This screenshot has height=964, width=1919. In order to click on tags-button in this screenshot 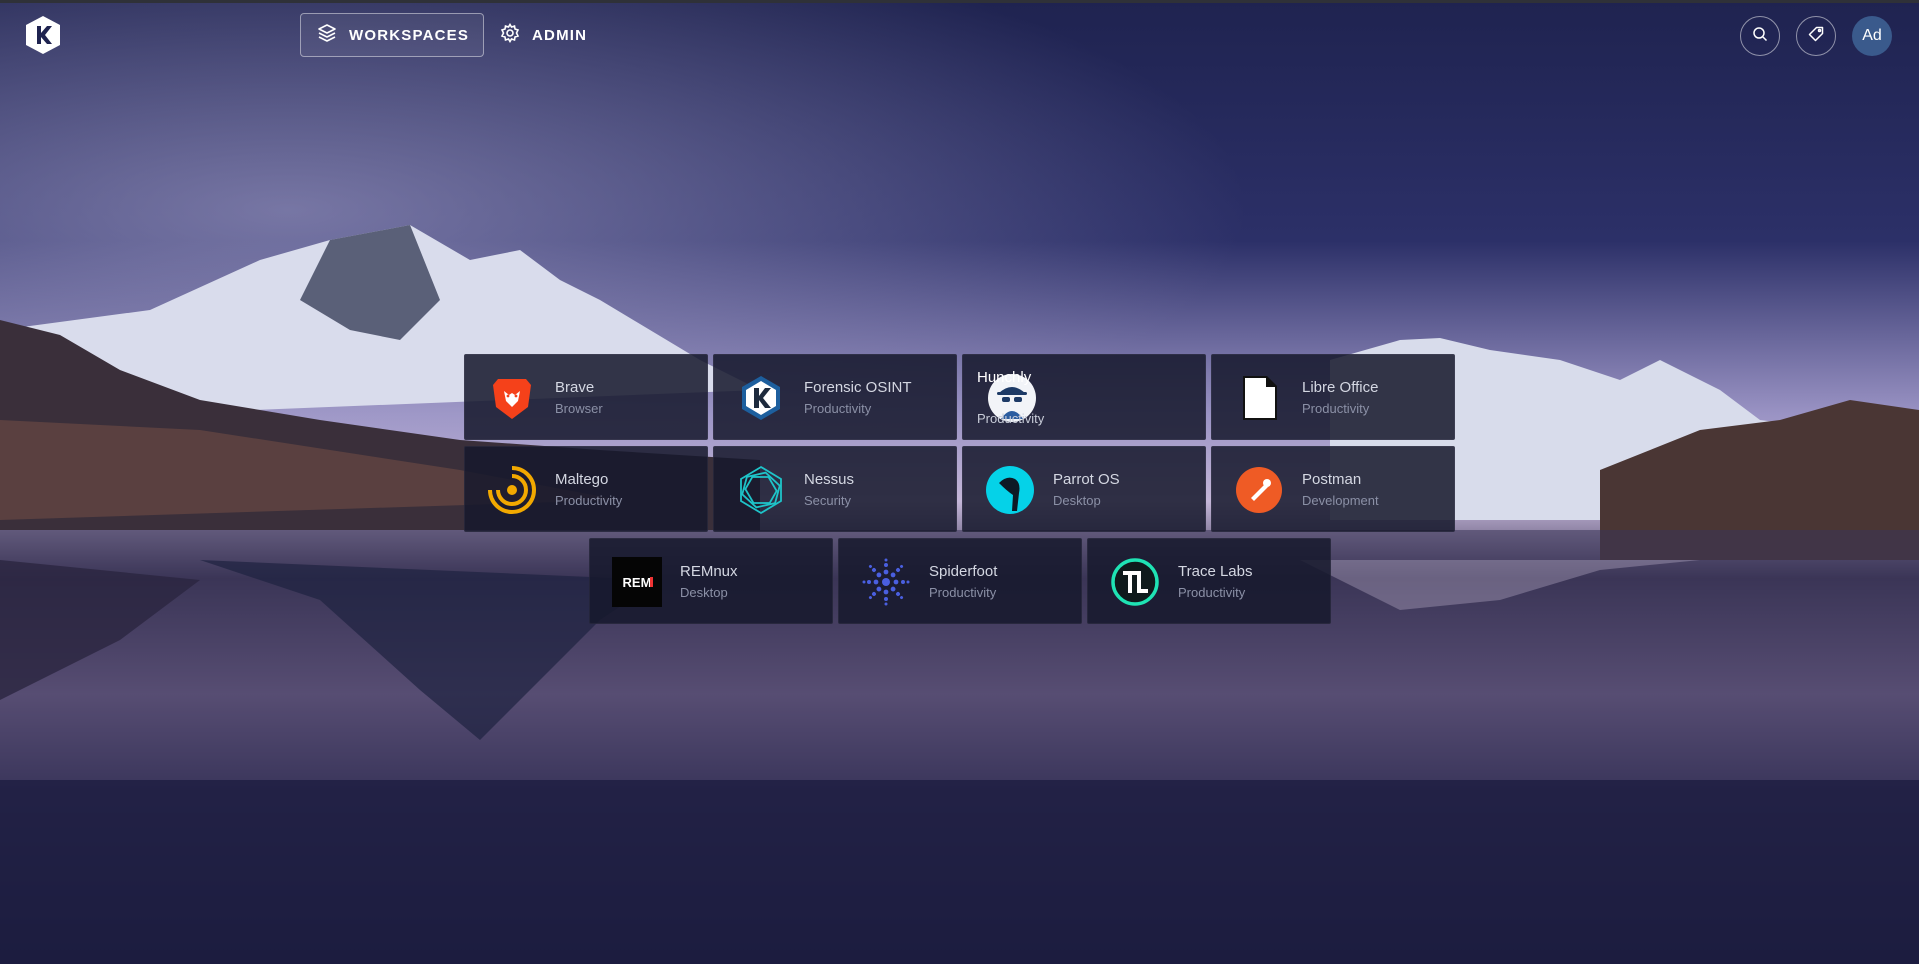, I will do `click(1816, 36)`.